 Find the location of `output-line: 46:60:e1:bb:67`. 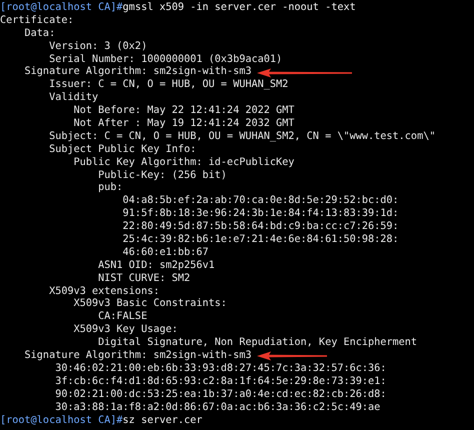

output-line: 46:60:e1:bb:67 is located at coordinates (165, 253).